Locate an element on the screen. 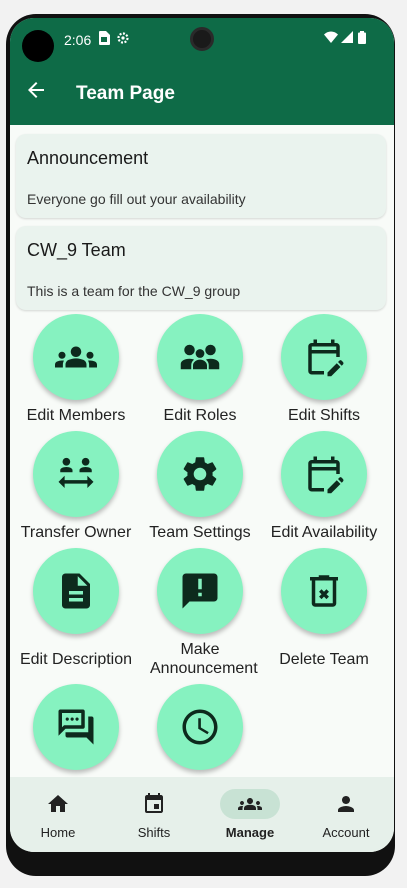 The width and height of the screenshot is (407, 888). action-label: Edit Roles is located at coordinates (200, 415).